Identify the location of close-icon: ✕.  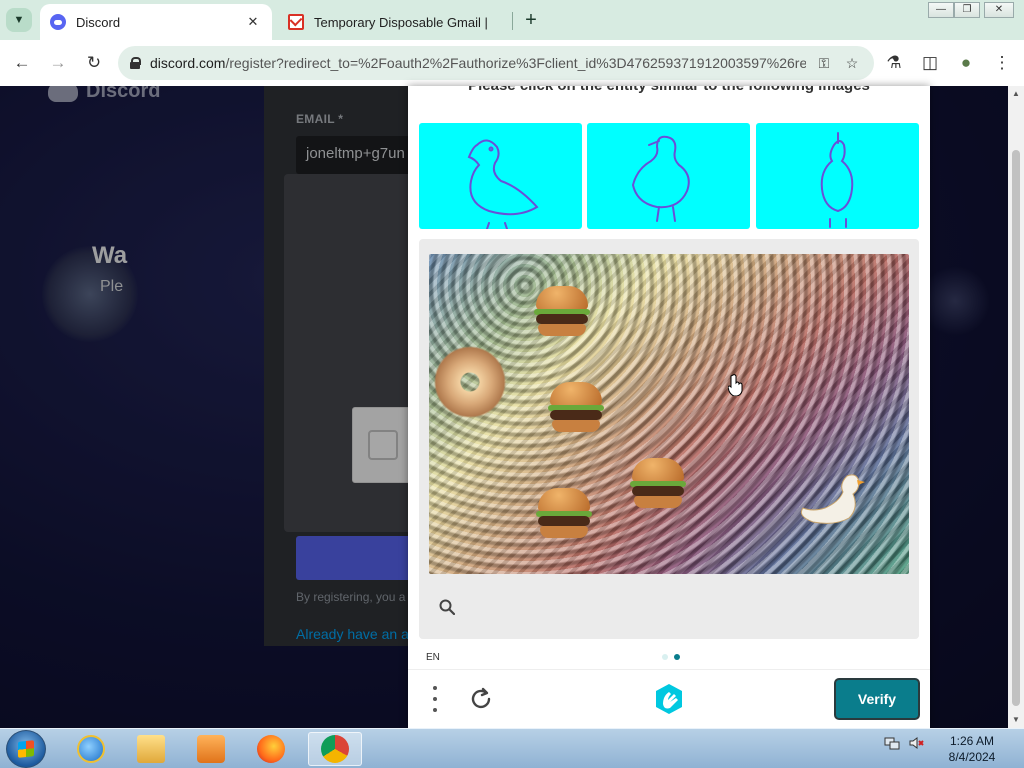
(253, 22).